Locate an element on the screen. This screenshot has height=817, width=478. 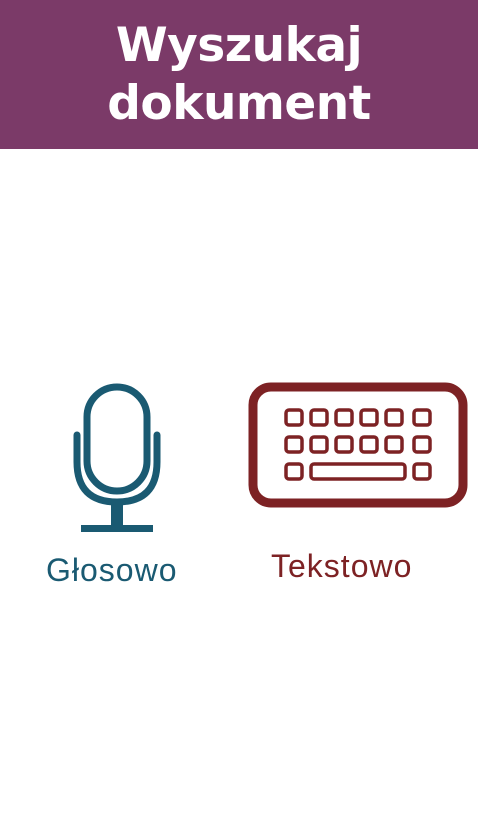
text-search-option: Tekstowo is located at coordinates (358, 488).